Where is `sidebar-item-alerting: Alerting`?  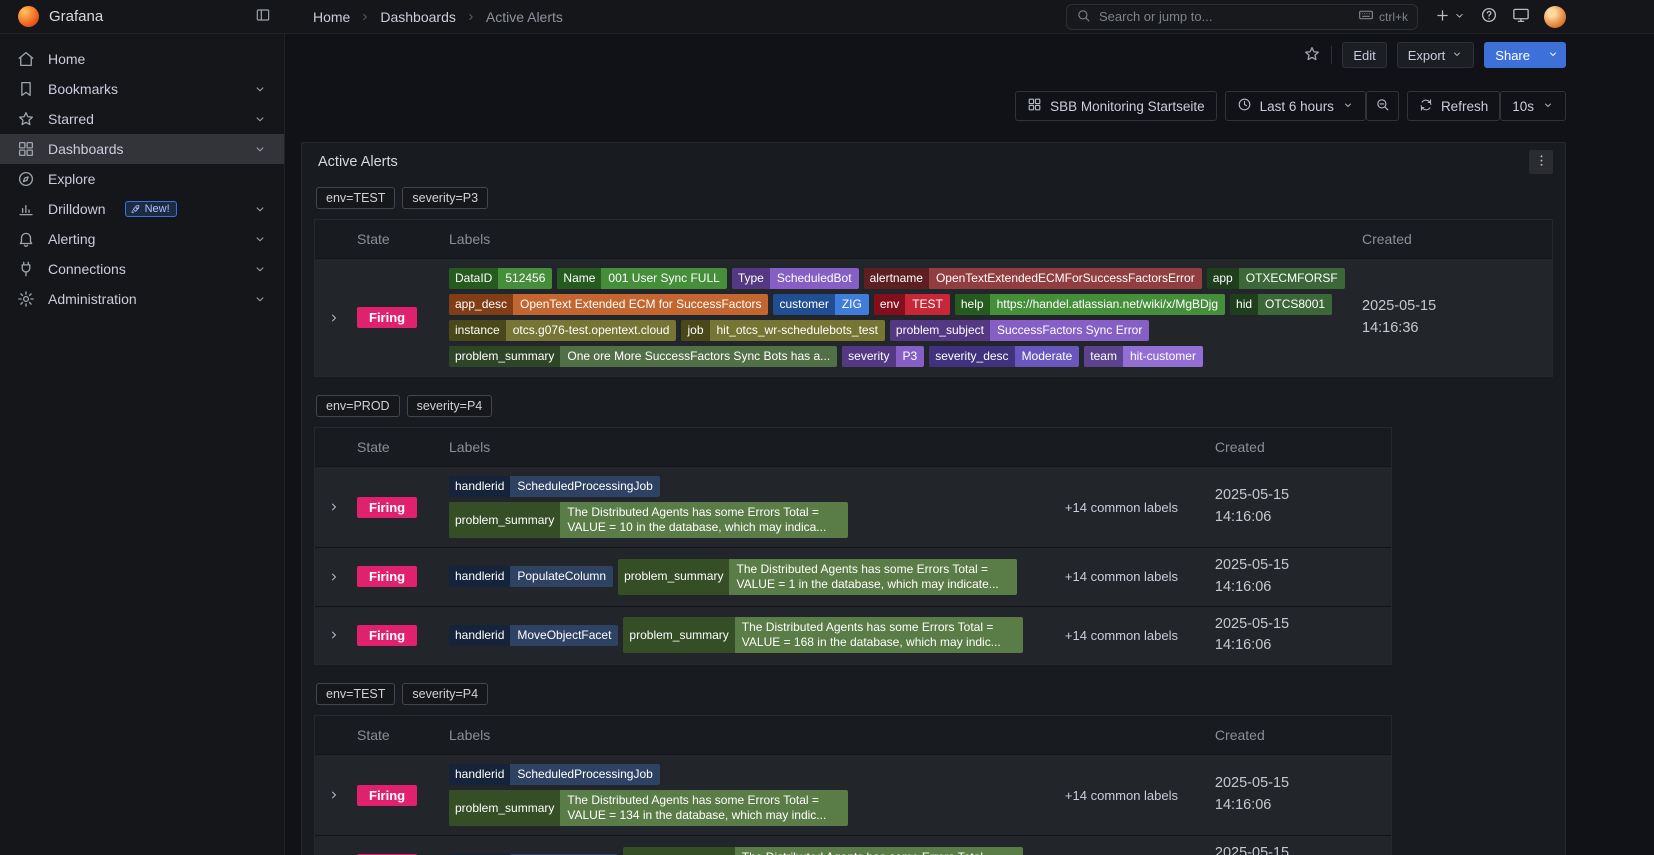
sidebar-item-alerting: Alerting is located at coordinates (142, 239).